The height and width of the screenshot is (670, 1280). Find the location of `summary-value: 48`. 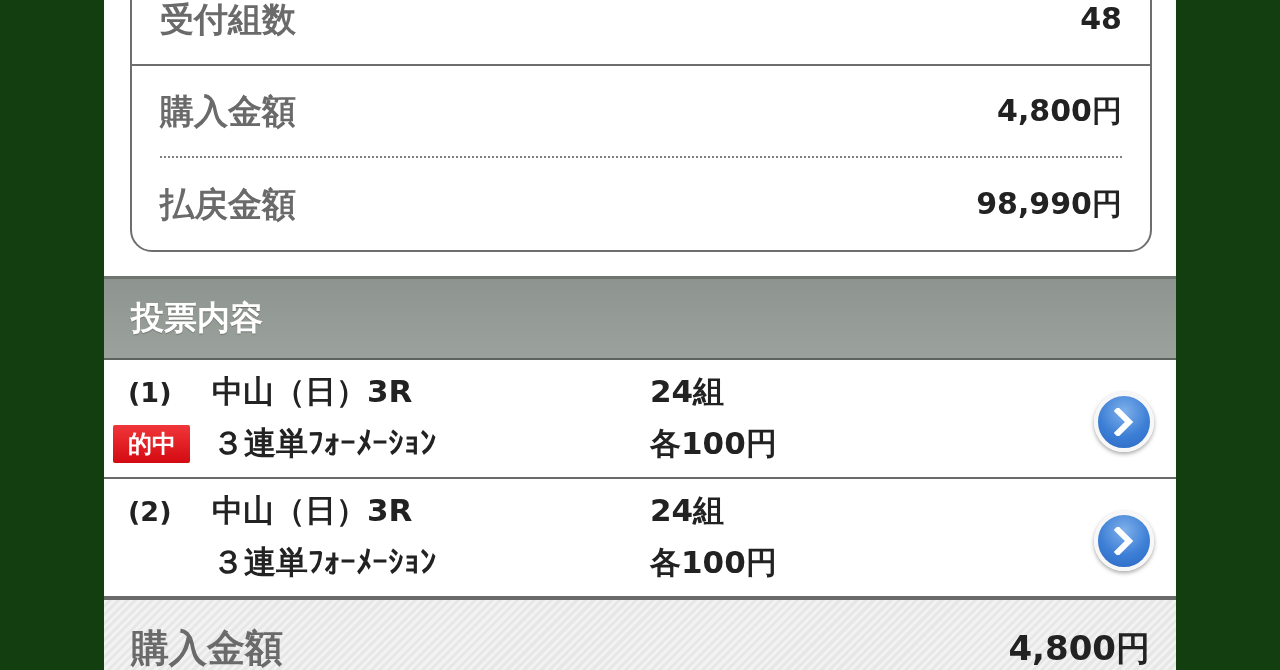

summary-value: 48 is located at coordinates (1101, 19).